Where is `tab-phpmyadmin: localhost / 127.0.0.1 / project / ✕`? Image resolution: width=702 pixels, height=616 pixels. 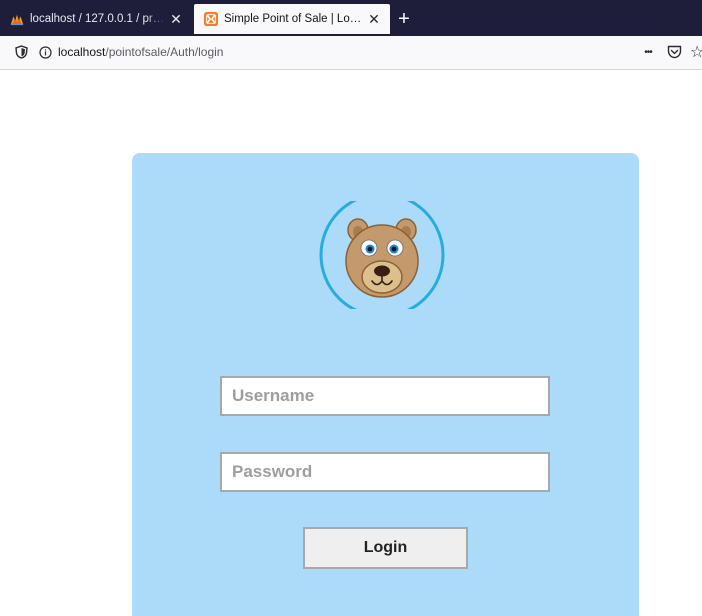
tab-phpmyadmin: localhost / 127.0.0.1 / project / ✕ is located at coordinates (96, 19).